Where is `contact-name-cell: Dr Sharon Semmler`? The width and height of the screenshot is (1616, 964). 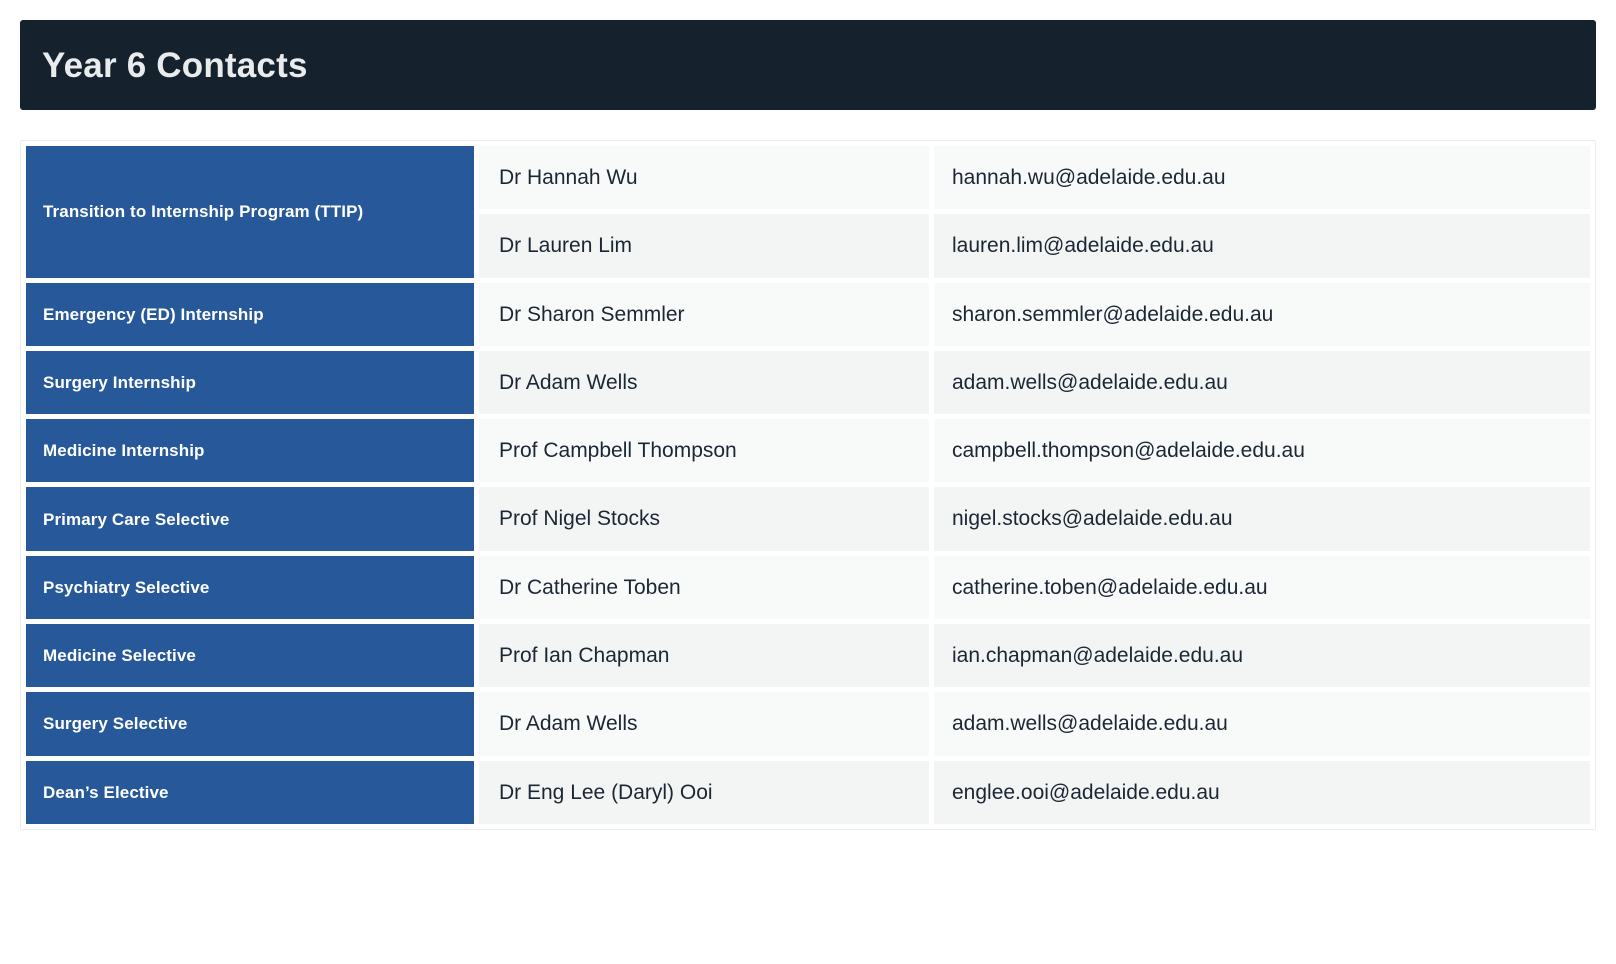 contact-name-cell: Dr Sharon Semmler is located at coordinates (704, 314).